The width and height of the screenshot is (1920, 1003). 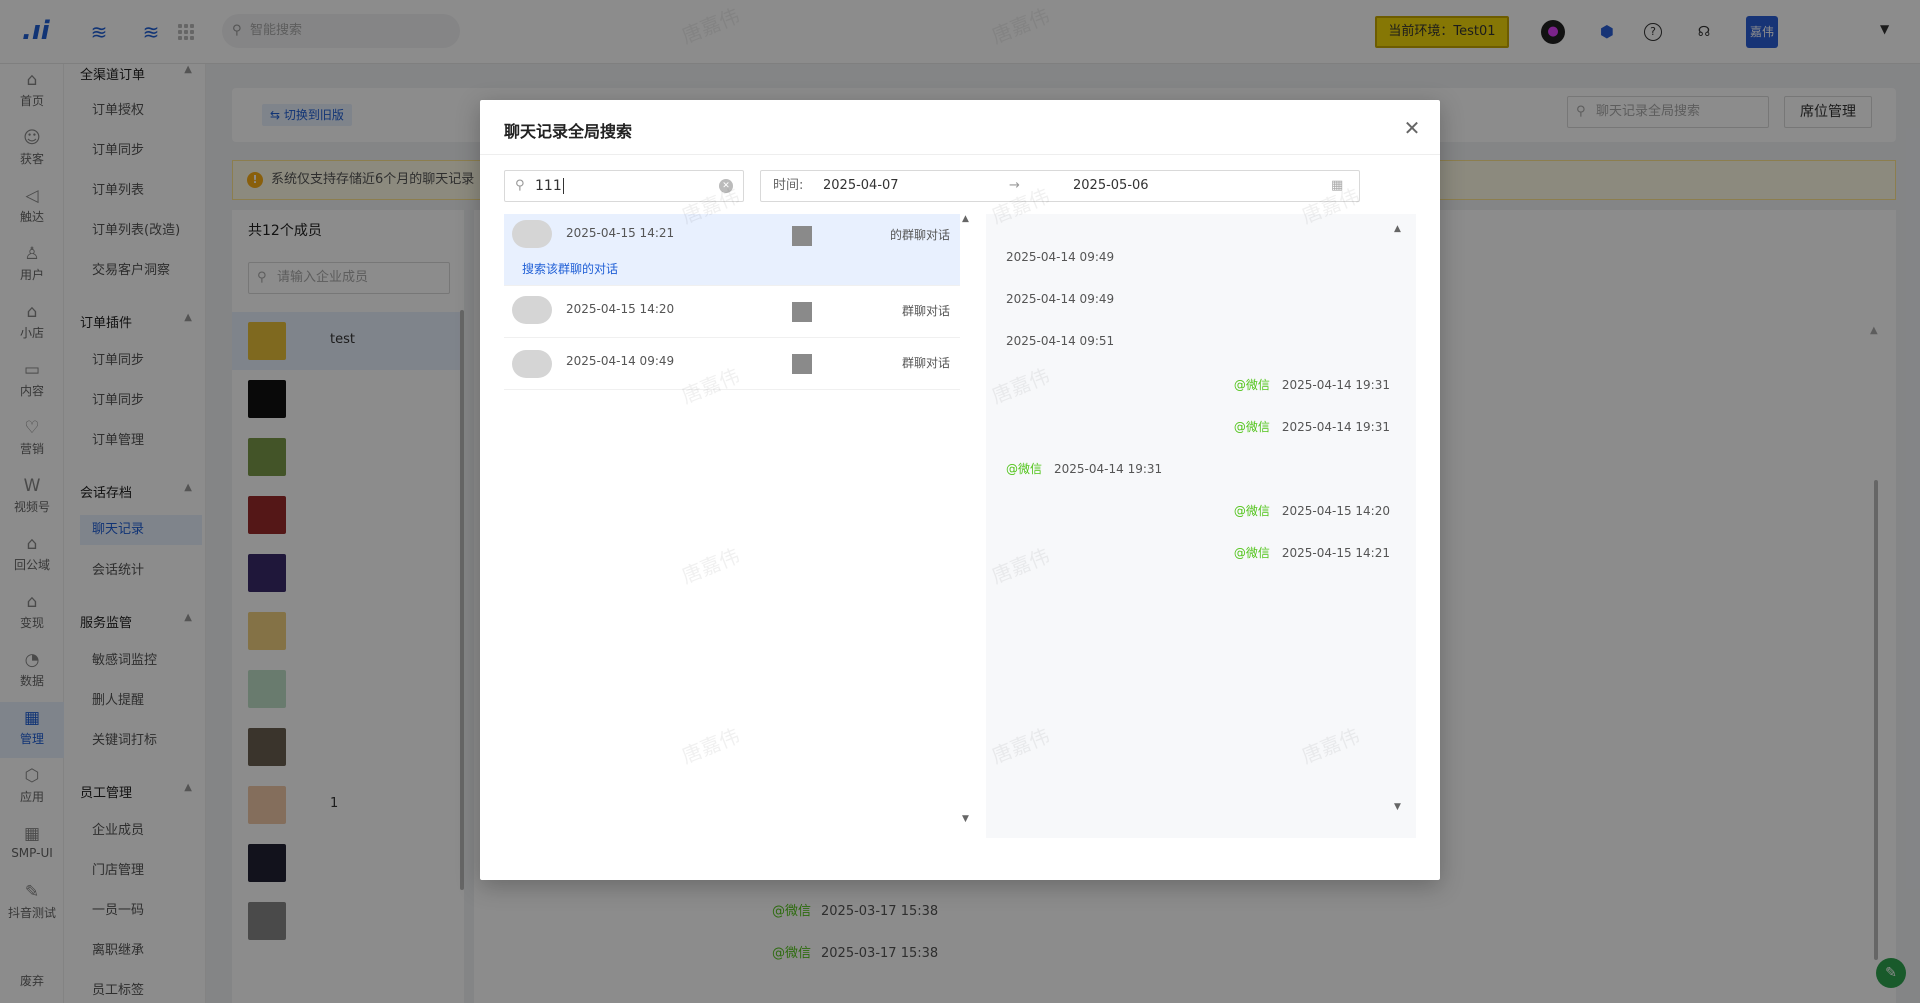 What do you see at coordinates (620, 361) in the screenshot?
I see `result-time: 2025-04-14 09:49` at bounding box center [620, 361].